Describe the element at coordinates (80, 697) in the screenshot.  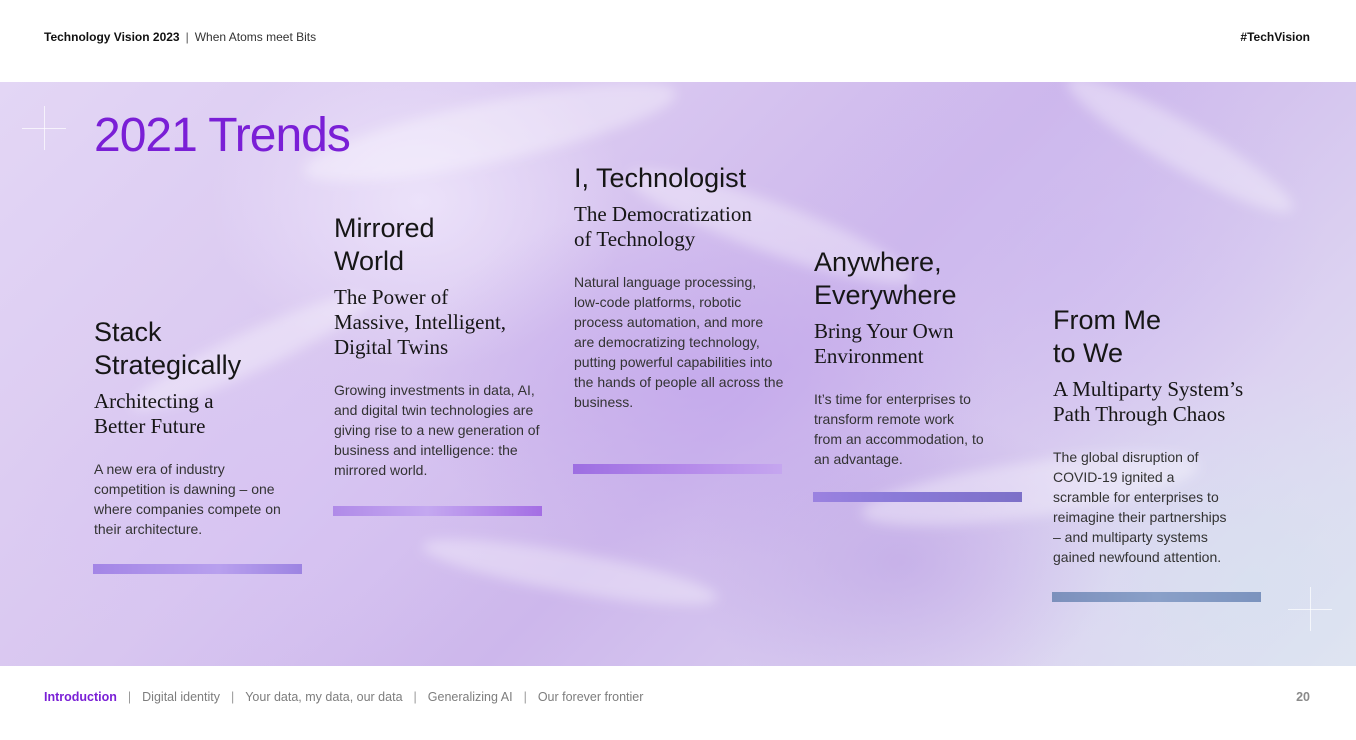
I see `nav-item-introduction: Introduction` at that location.